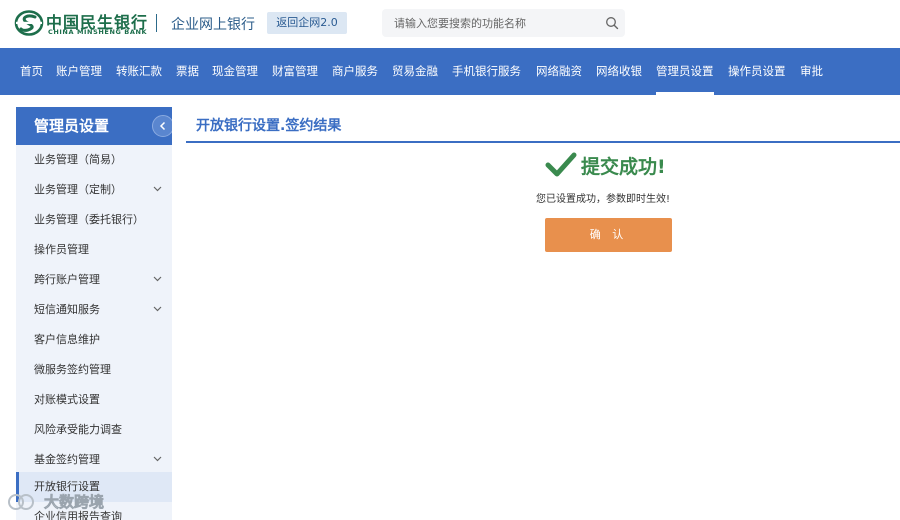 The image size is (900, 520). I want to click on watermark-text: 大数跨境, so click(74, 502).